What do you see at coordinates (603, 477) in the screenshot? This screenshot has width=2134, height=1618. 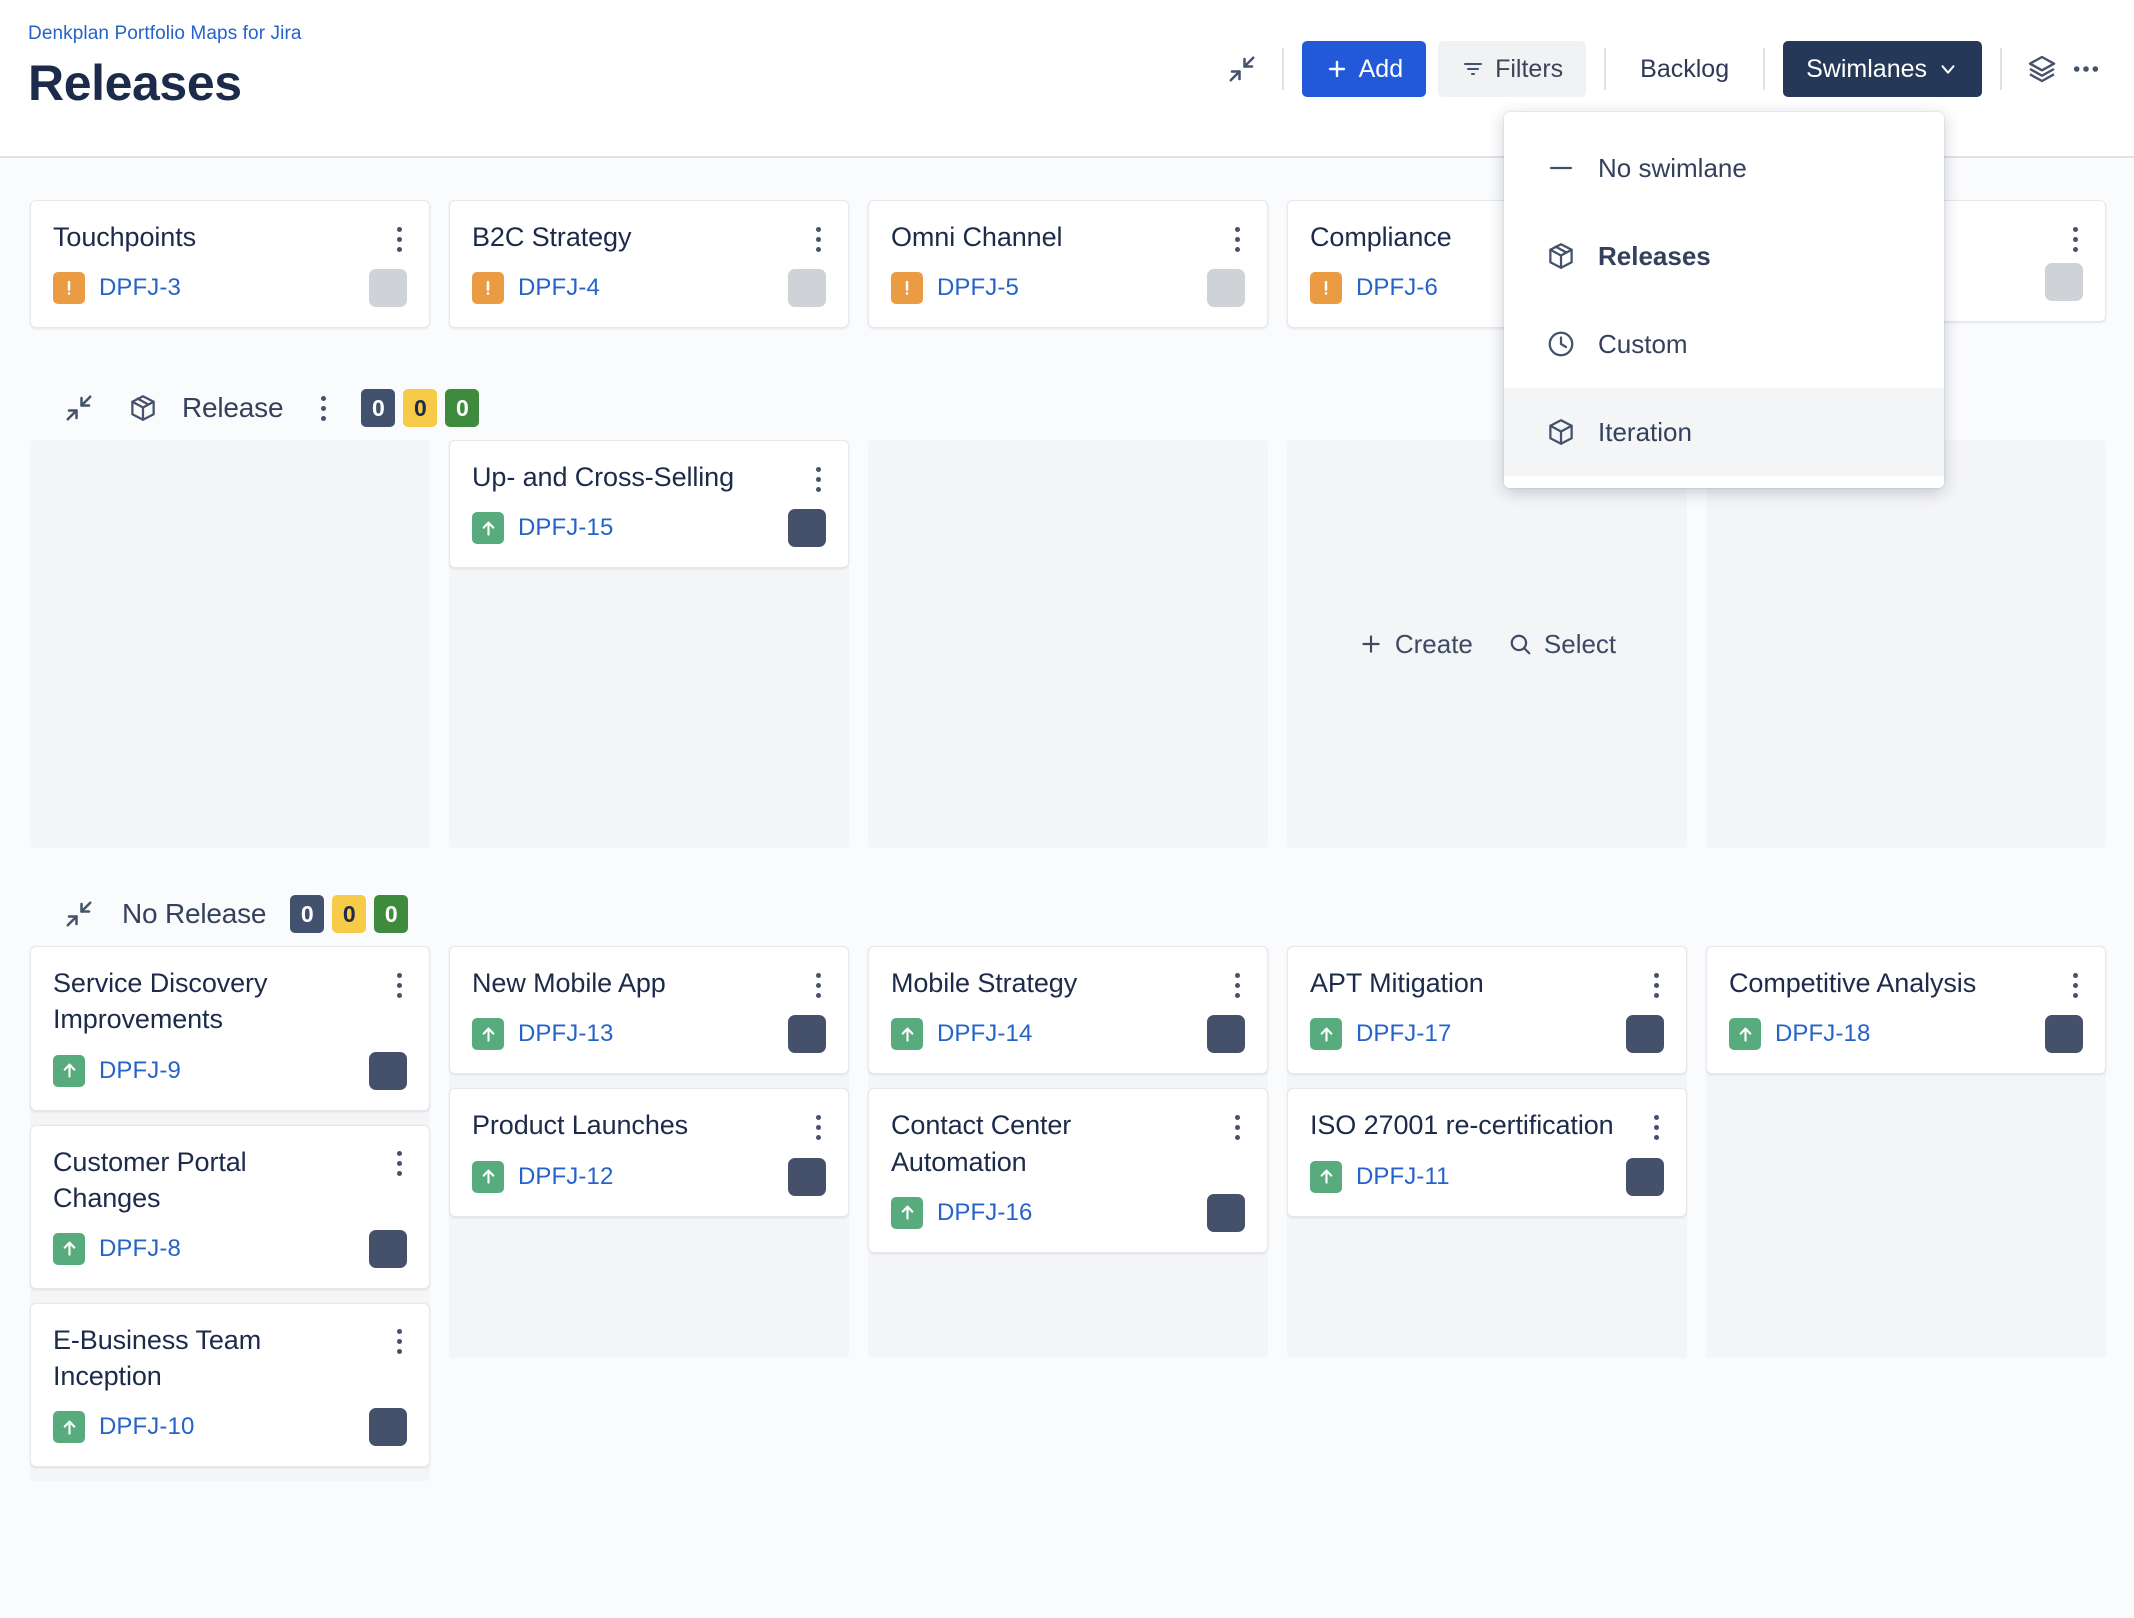 I see `issue-card-title: Up- and Cross-Selling` at bounding box center [603, 477].